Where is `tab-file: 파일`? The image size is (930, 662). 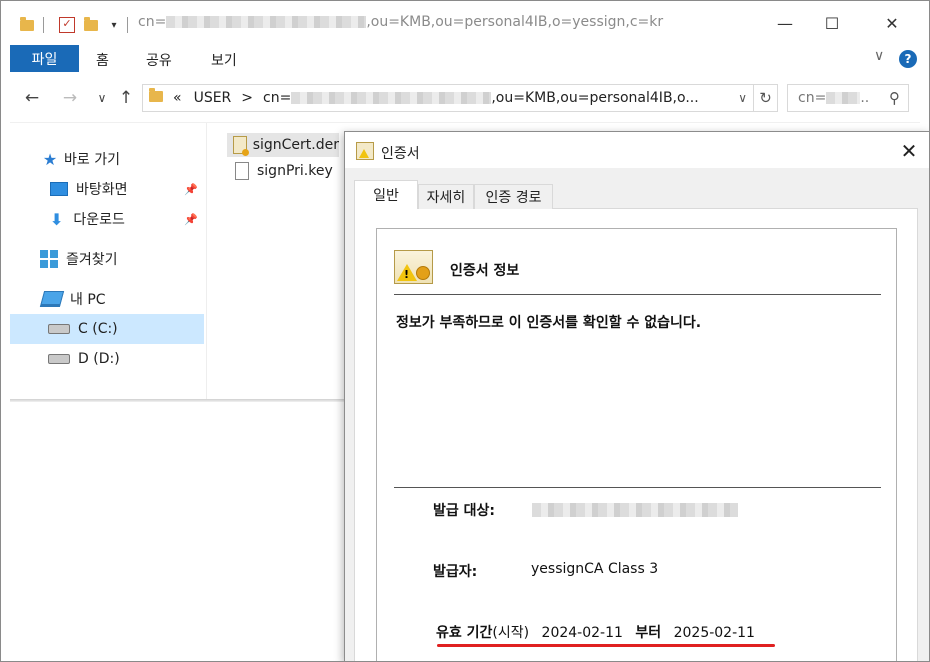
tab-file: 파일 is located at coordinates (44, 58).